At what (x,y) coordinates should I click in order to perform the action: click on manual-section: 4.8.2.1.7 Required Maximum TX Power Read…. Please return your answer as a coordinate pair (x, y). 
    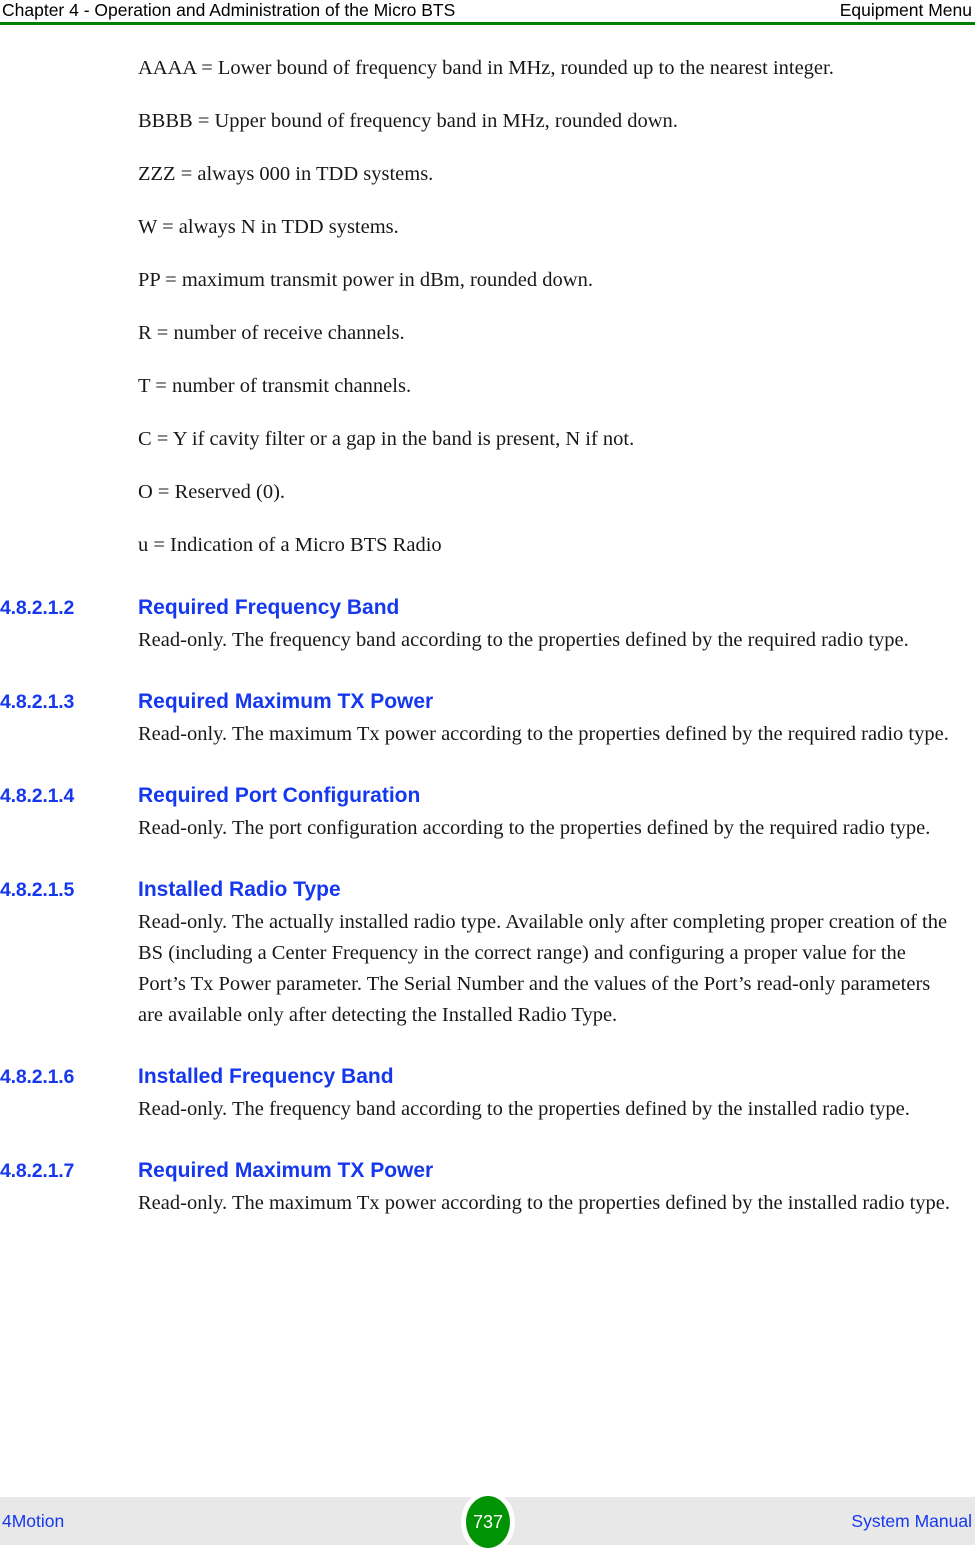
    Looking at the image, I should click on (487, 1188).